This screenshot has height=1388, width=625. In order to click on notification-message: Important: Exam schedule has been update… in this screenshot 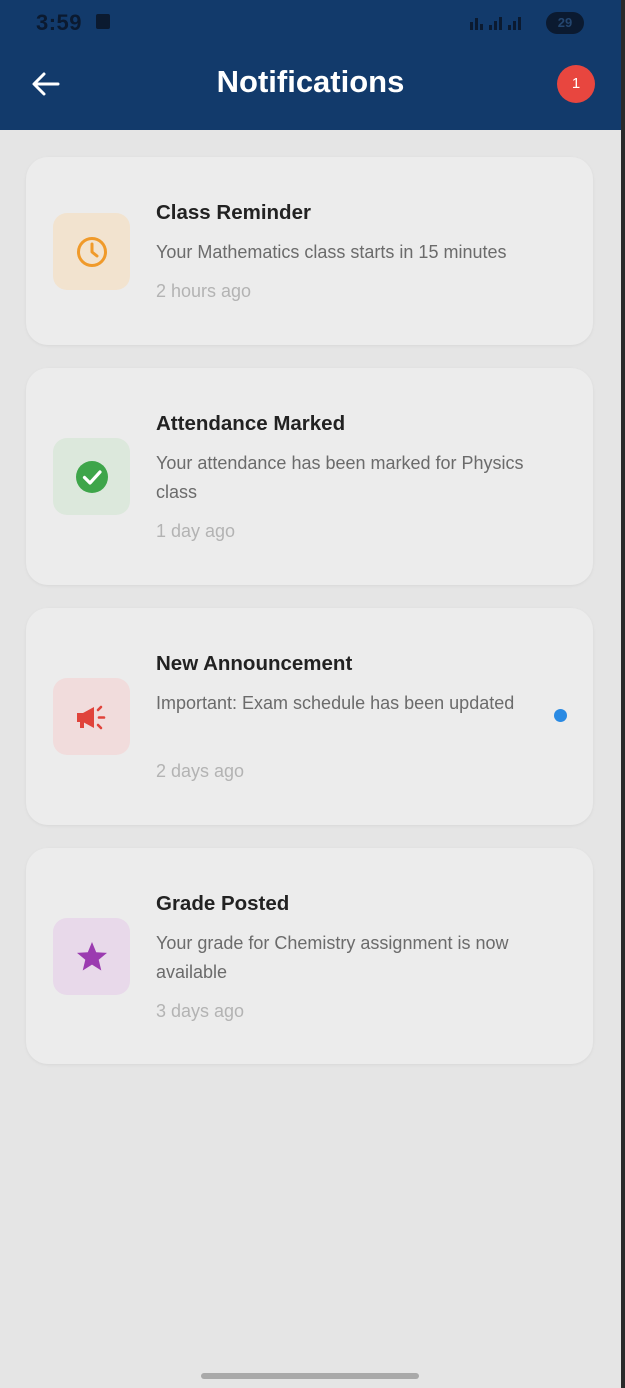, I will do `click(335, 703)`.